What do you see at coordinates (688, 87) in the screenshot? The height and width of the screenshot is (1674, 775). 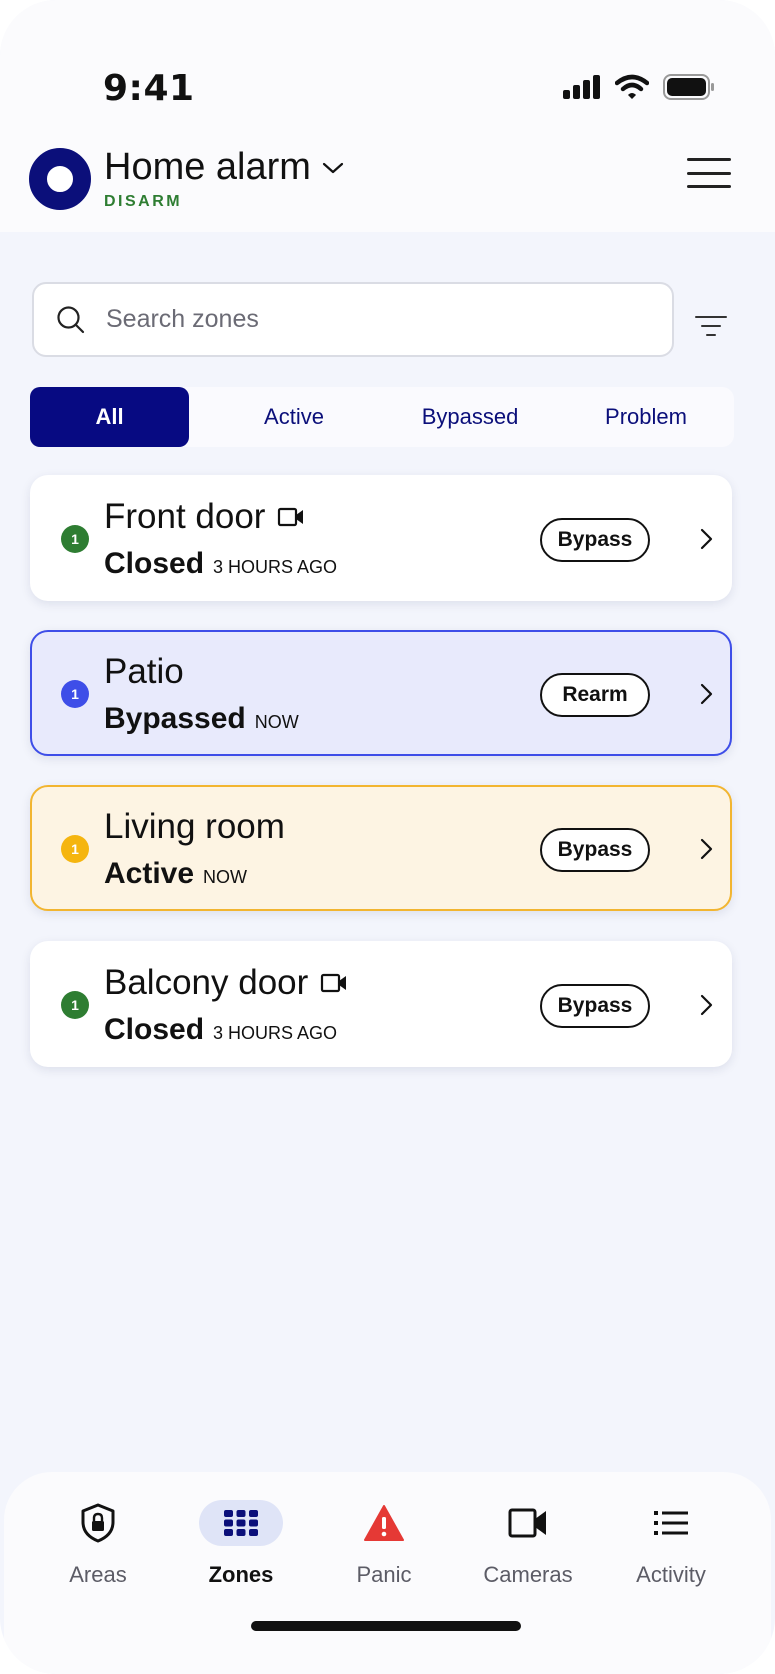 I see `battery-icon` at bounding box center [688, 87].